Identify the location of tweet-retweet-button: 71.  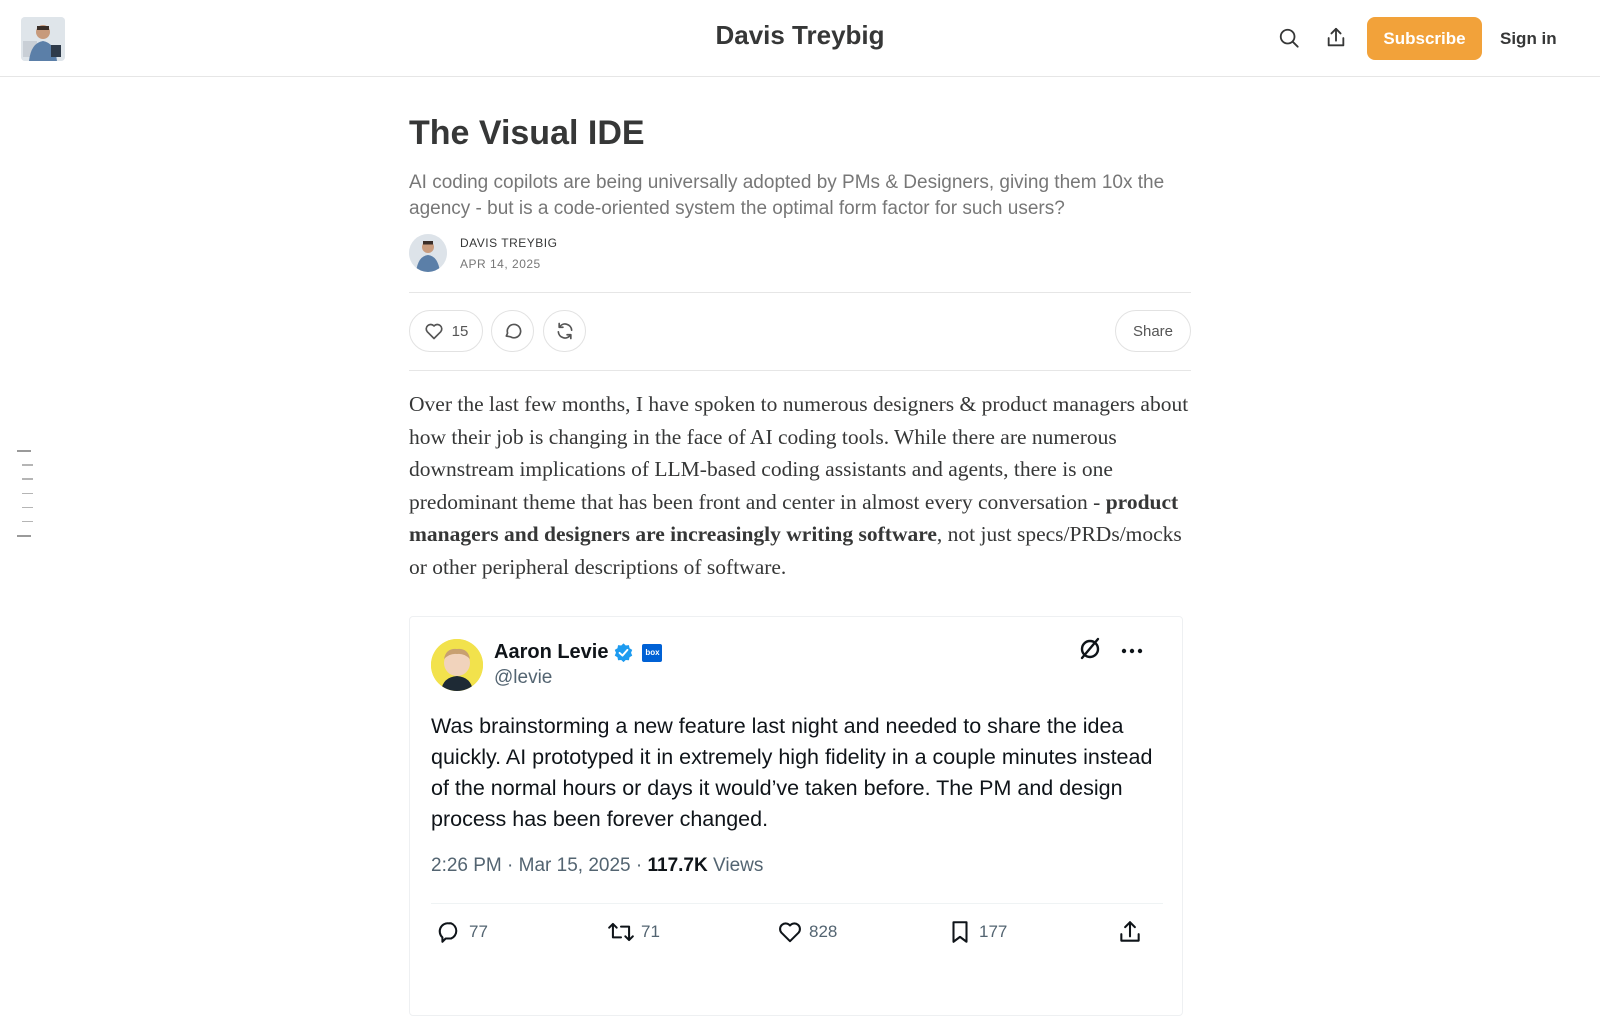
(633, 932).